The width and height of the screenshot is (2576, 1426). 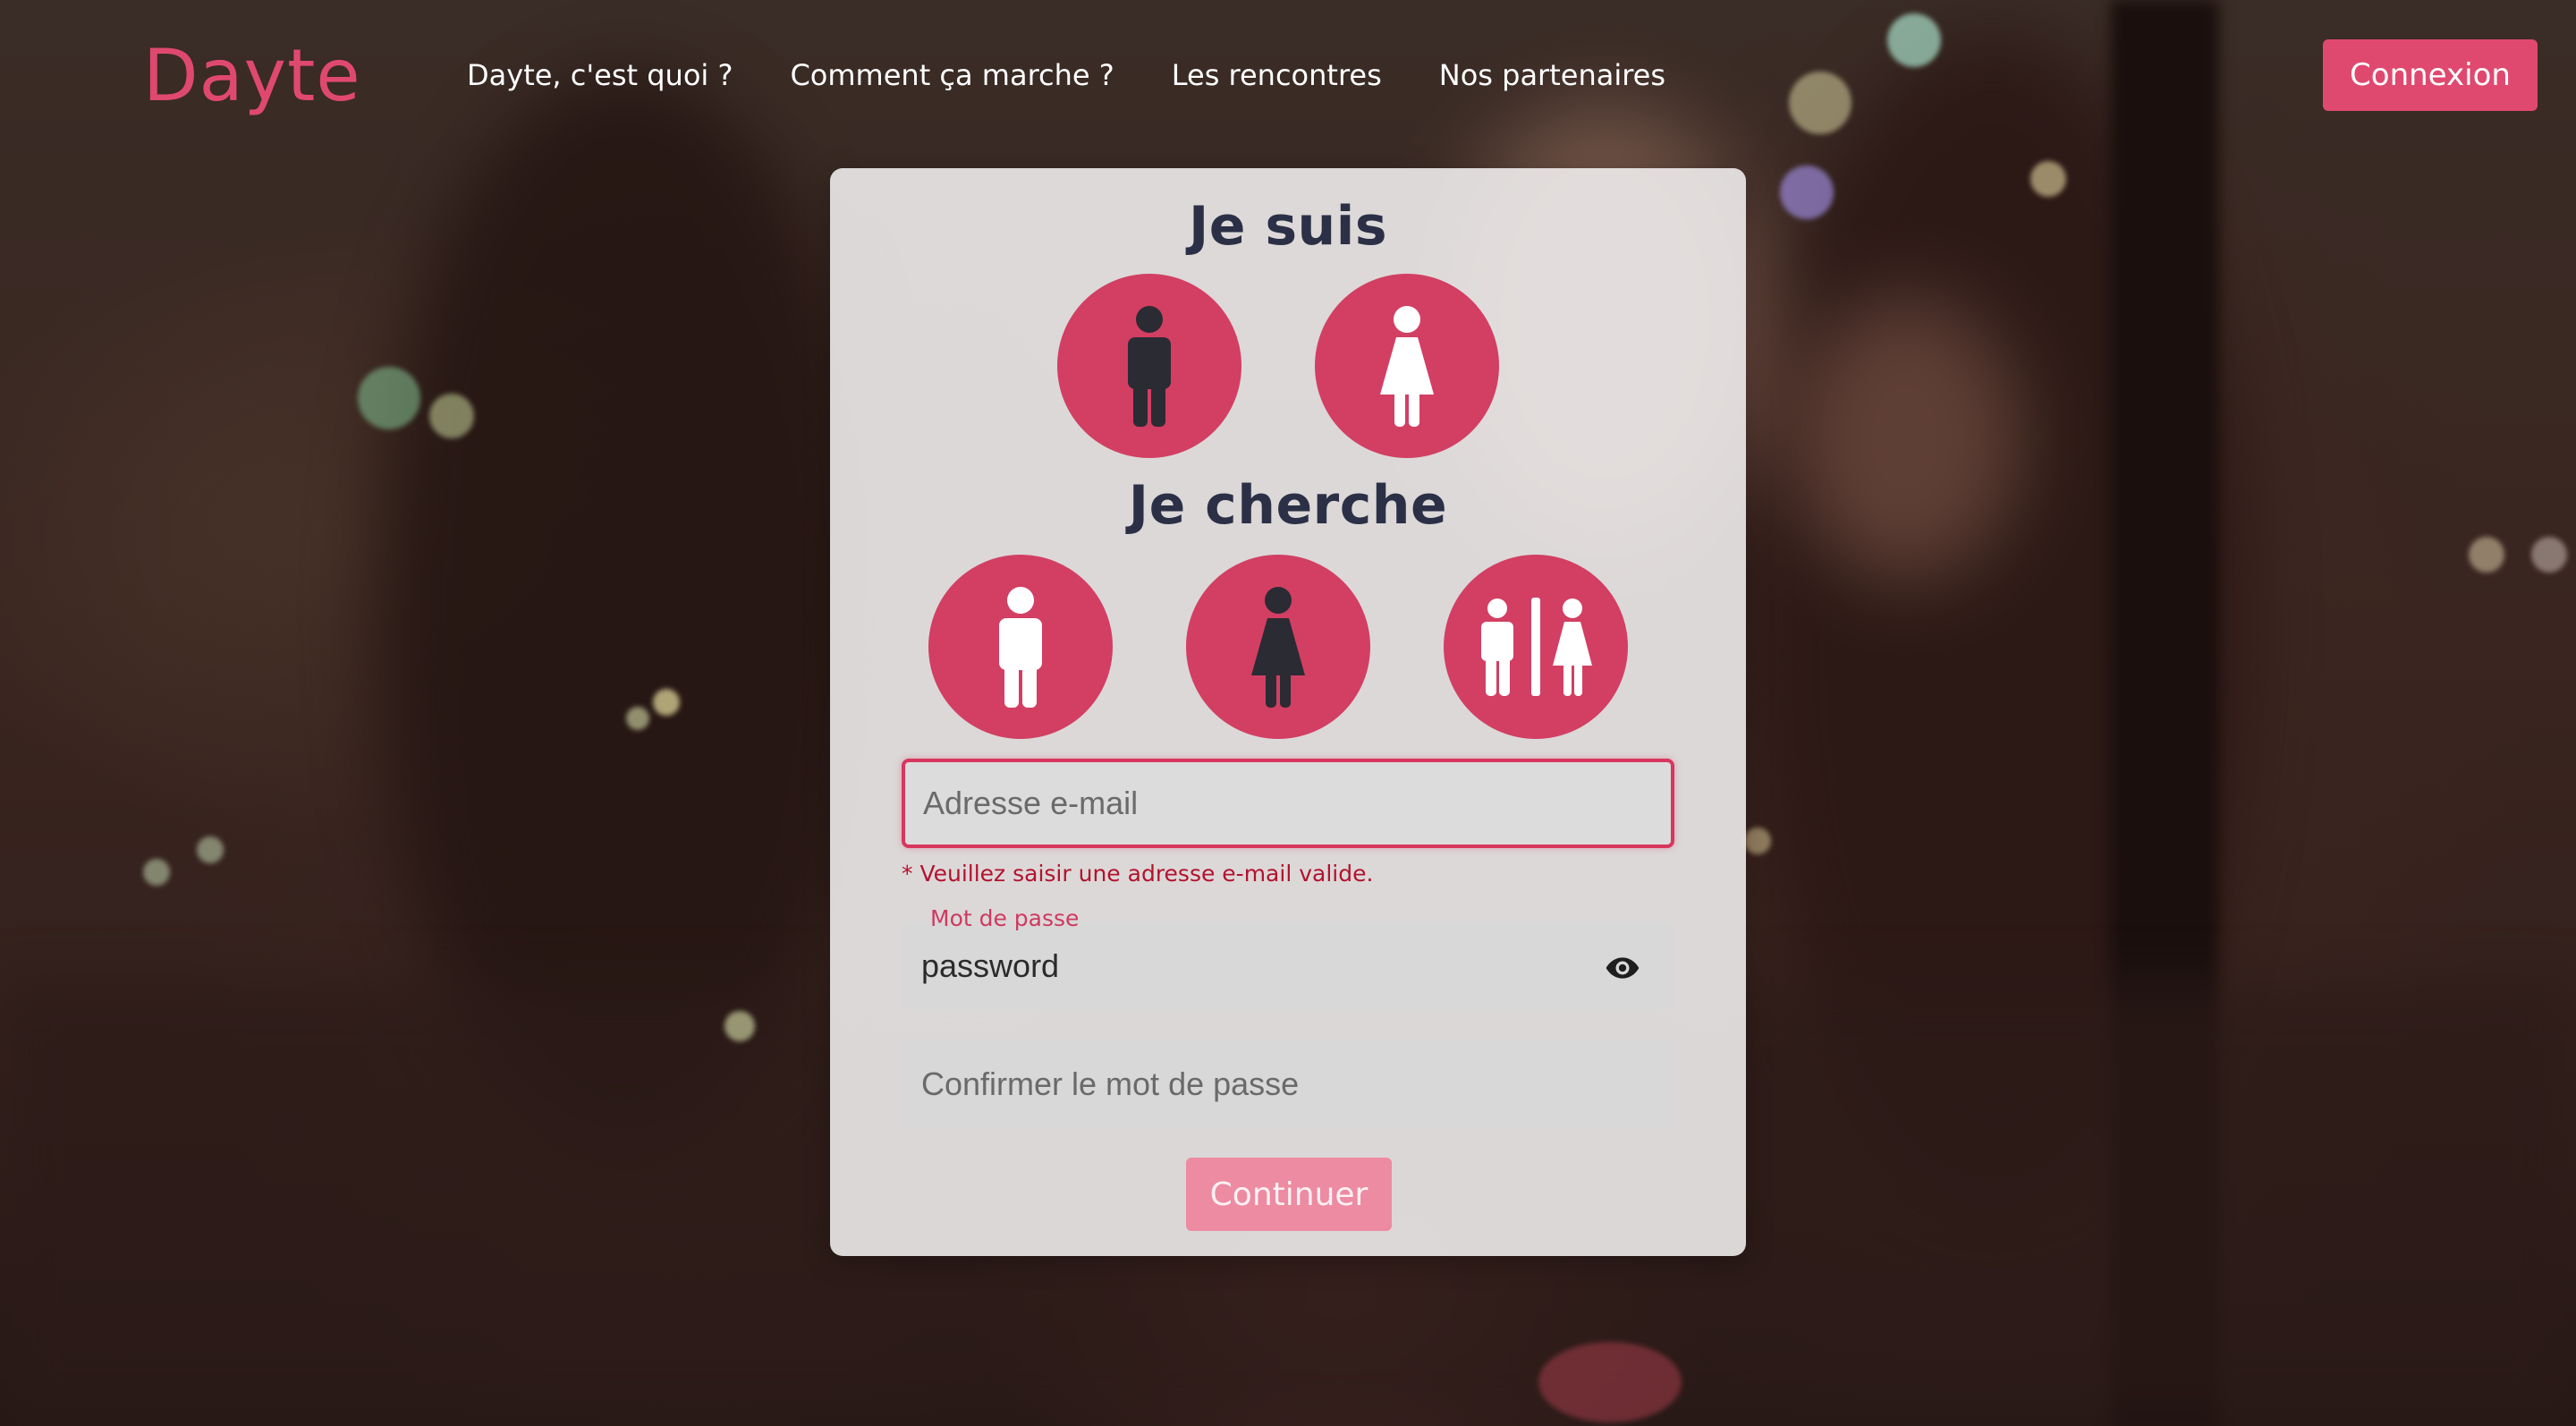 I want to click on nav-link-how-it-works: Comment ça marche ?, so click(x=952, y=75).